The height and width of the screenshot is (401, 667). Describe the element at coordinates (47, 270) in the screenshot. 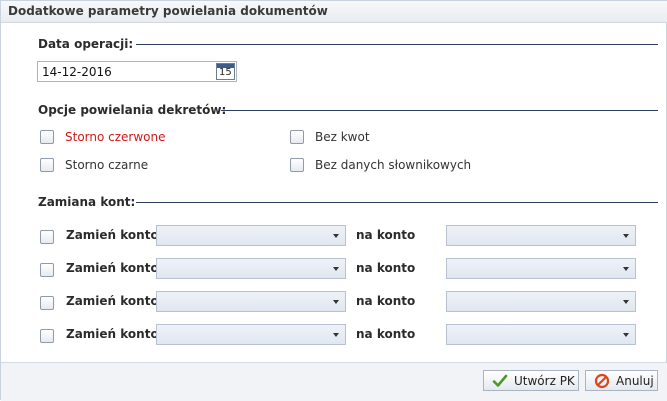

I see `swap-row-2-checkbox` at that location.